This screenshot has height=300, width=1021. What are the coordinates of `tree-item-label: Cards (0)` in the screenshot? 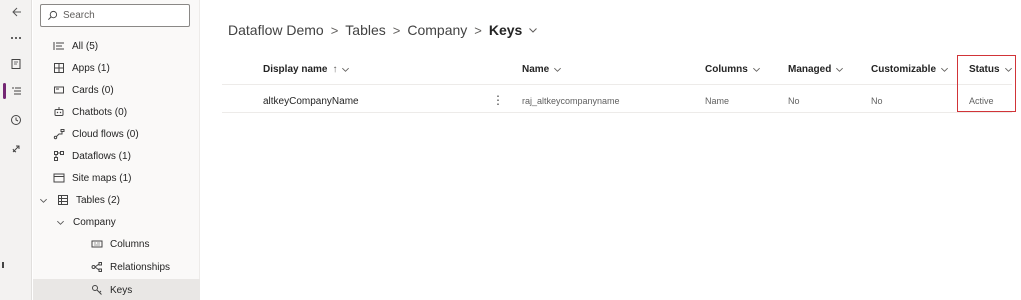 It's located at (93, 90).